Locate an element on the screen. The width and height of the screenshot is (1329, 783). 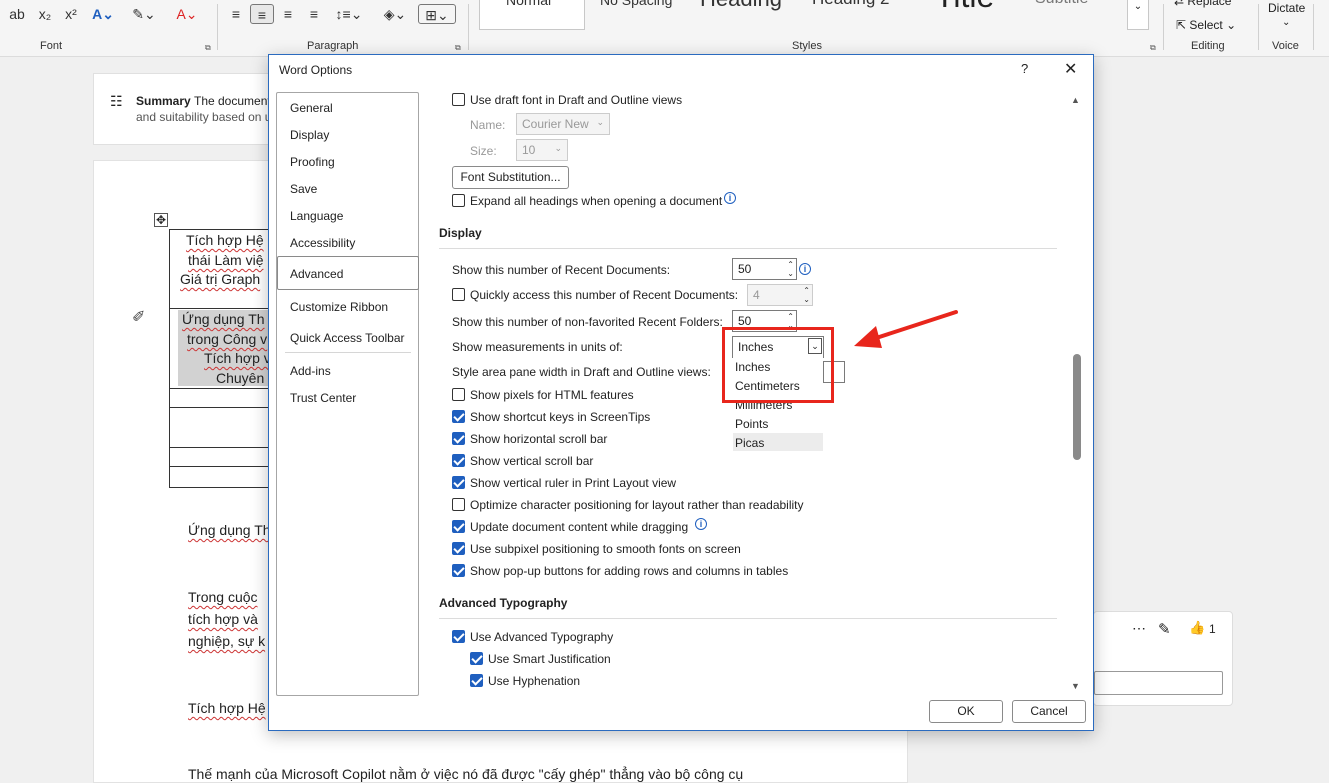
style-heading-2: Heading 2 is located at coordinates (851, 4).